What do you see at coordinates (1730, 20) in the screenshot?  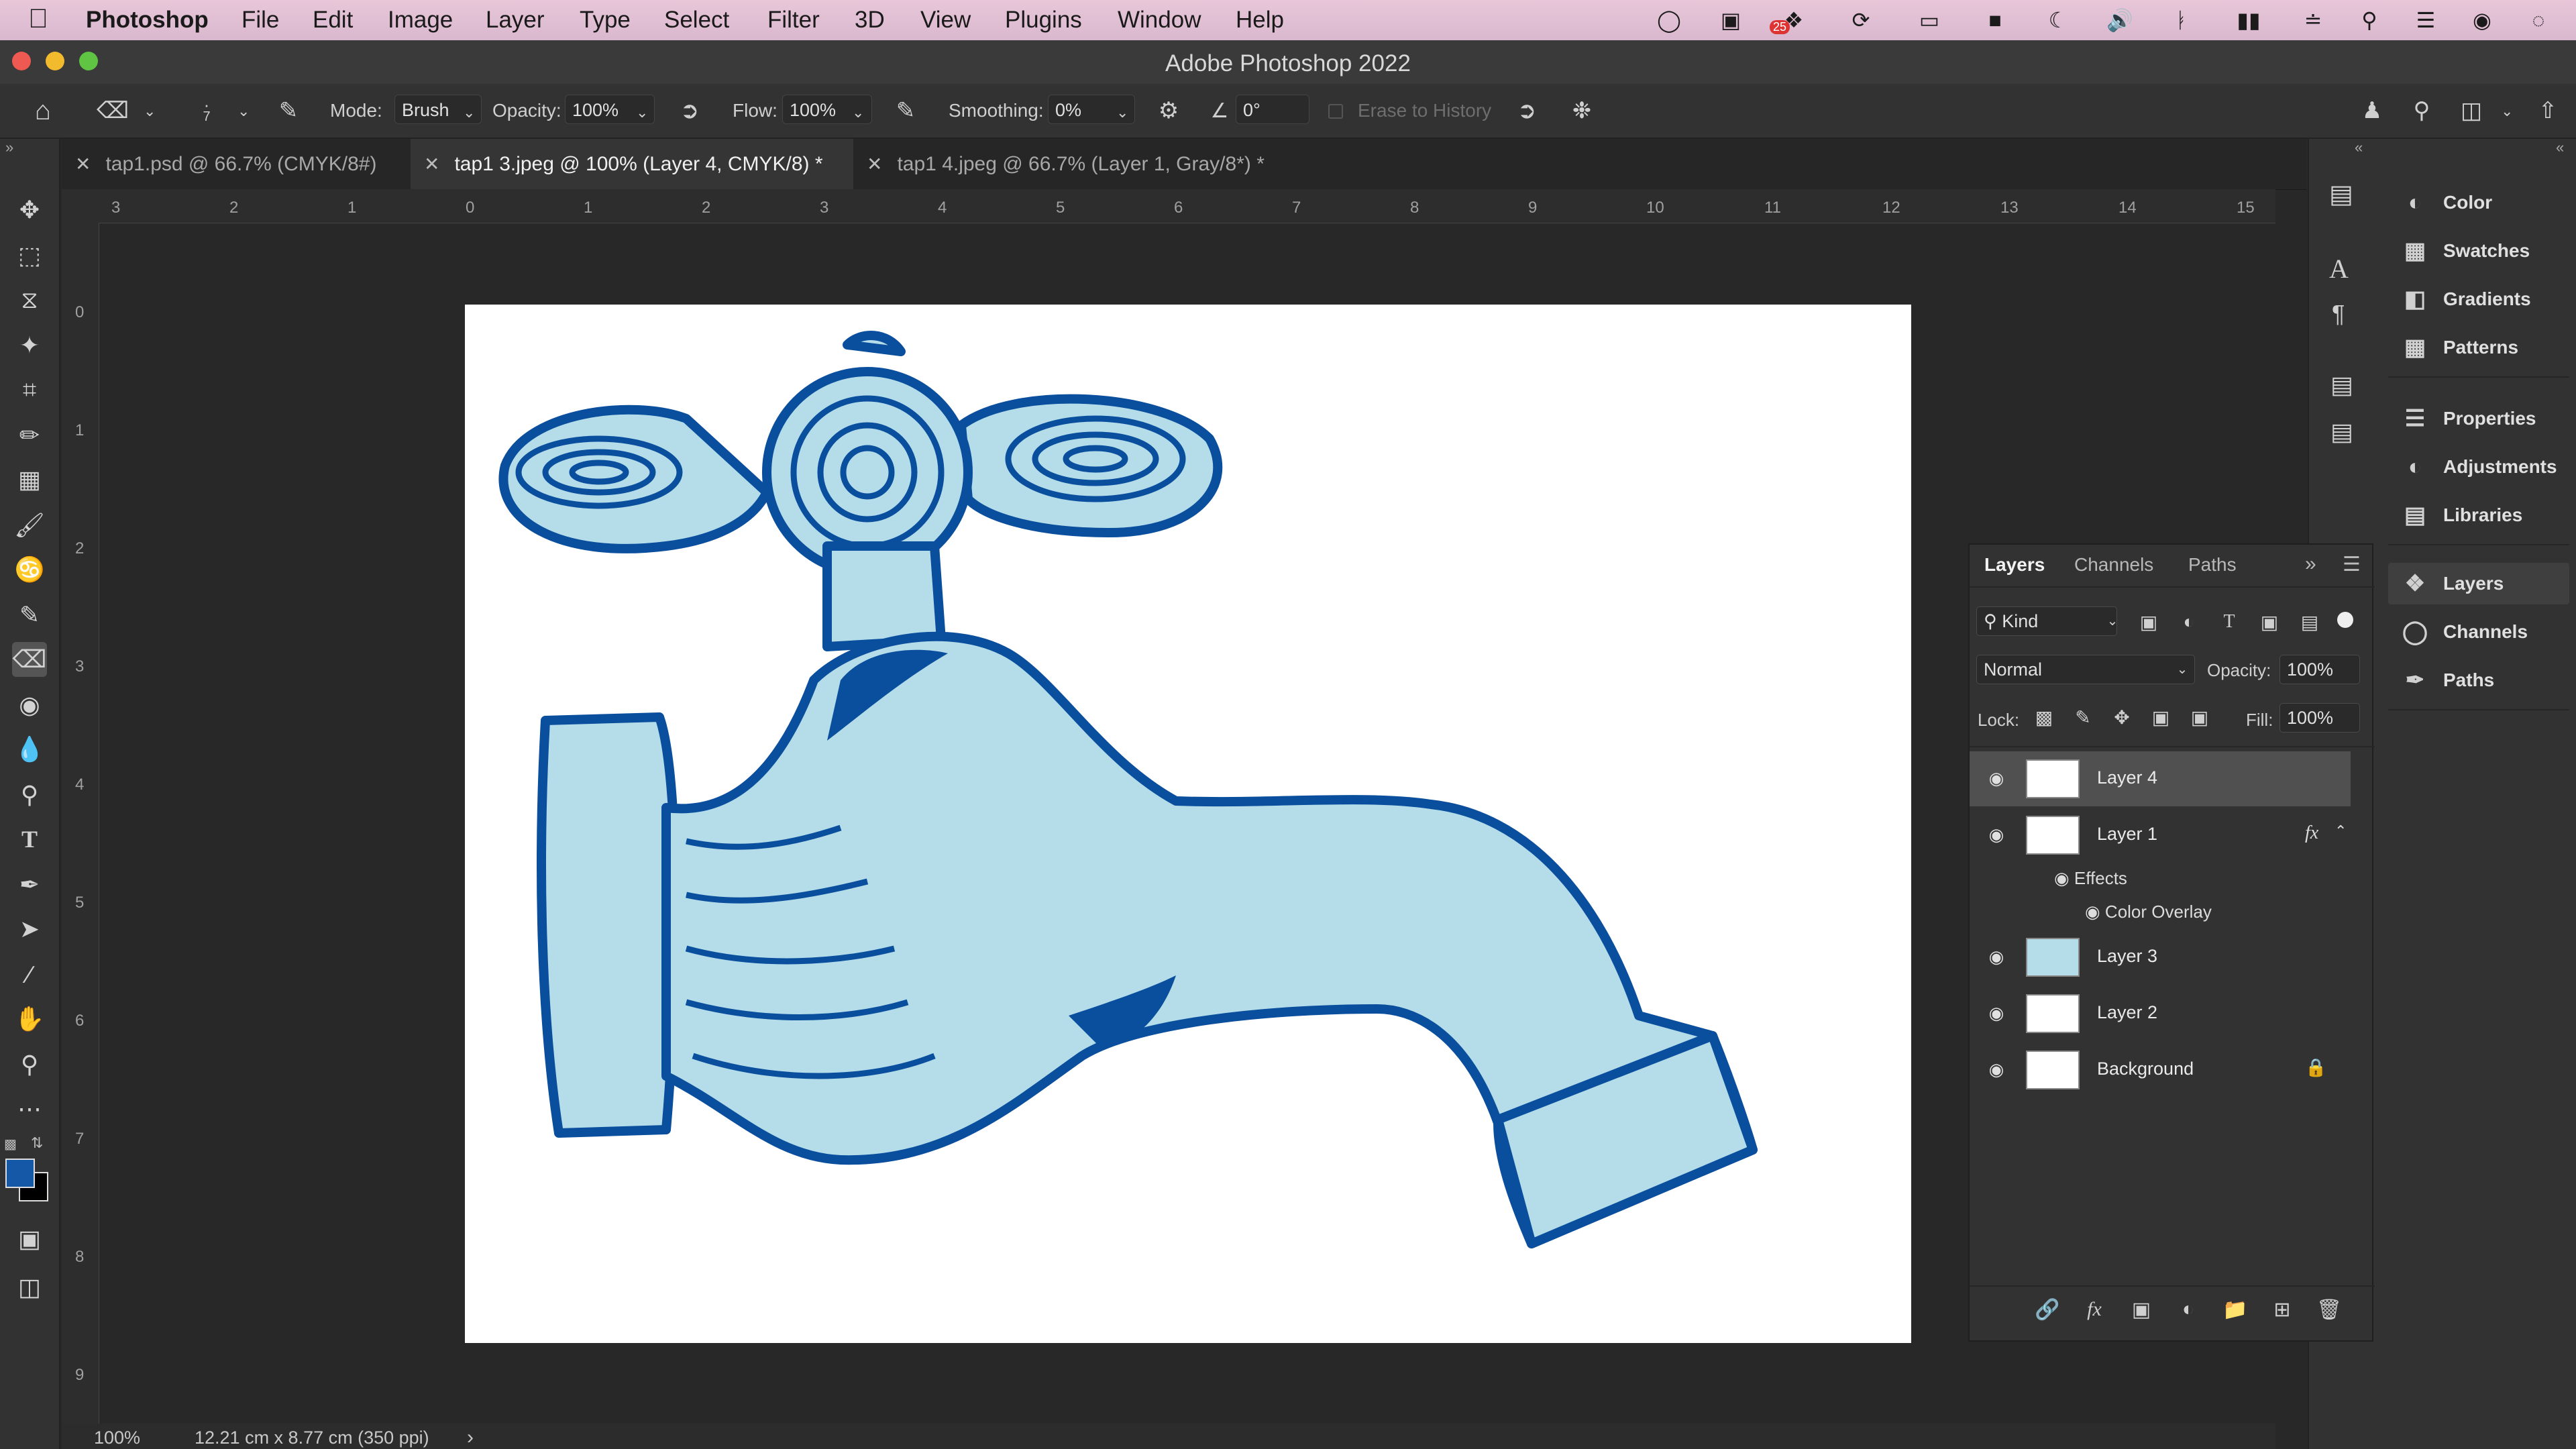 I see `video-icon: ▣` at bounding box center [1730, 20].